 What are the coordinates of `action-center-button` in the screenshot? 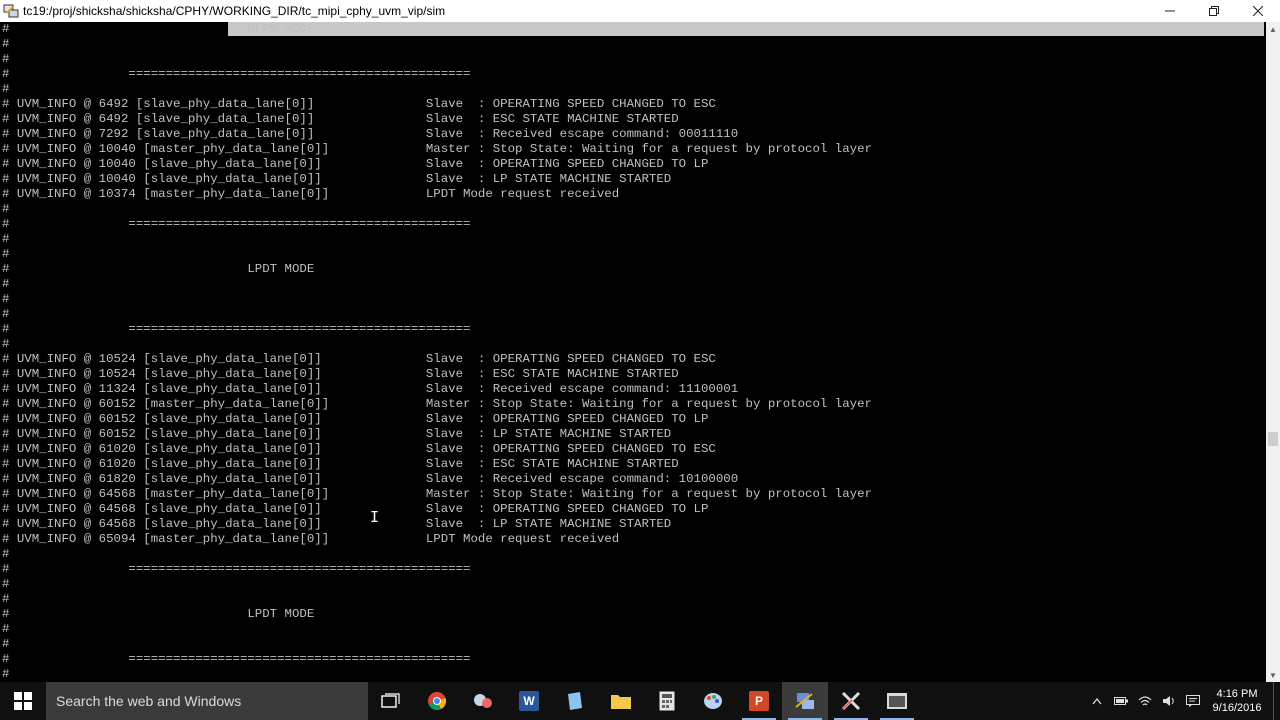 It's located at (1193, 701).